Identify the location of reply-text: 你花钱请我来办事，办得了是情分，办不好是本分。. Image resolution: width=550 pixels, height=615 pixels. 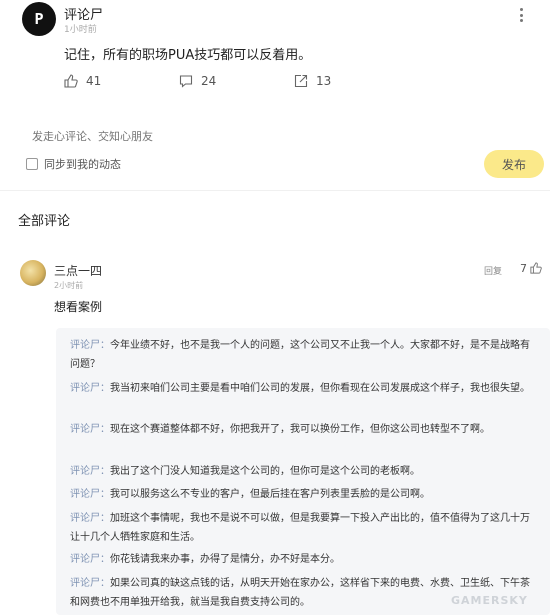
(225, 559).